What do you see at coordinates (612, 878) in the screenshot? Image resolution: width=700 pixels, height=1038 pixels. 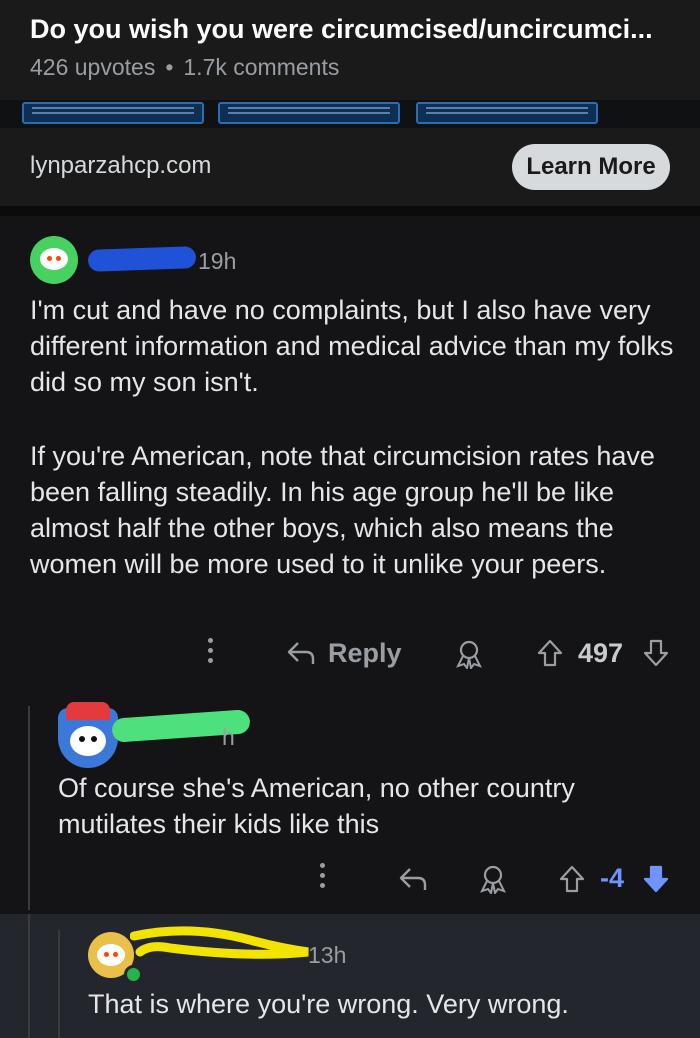 I see `vote-score: -4` at bounding box center [612, 878].